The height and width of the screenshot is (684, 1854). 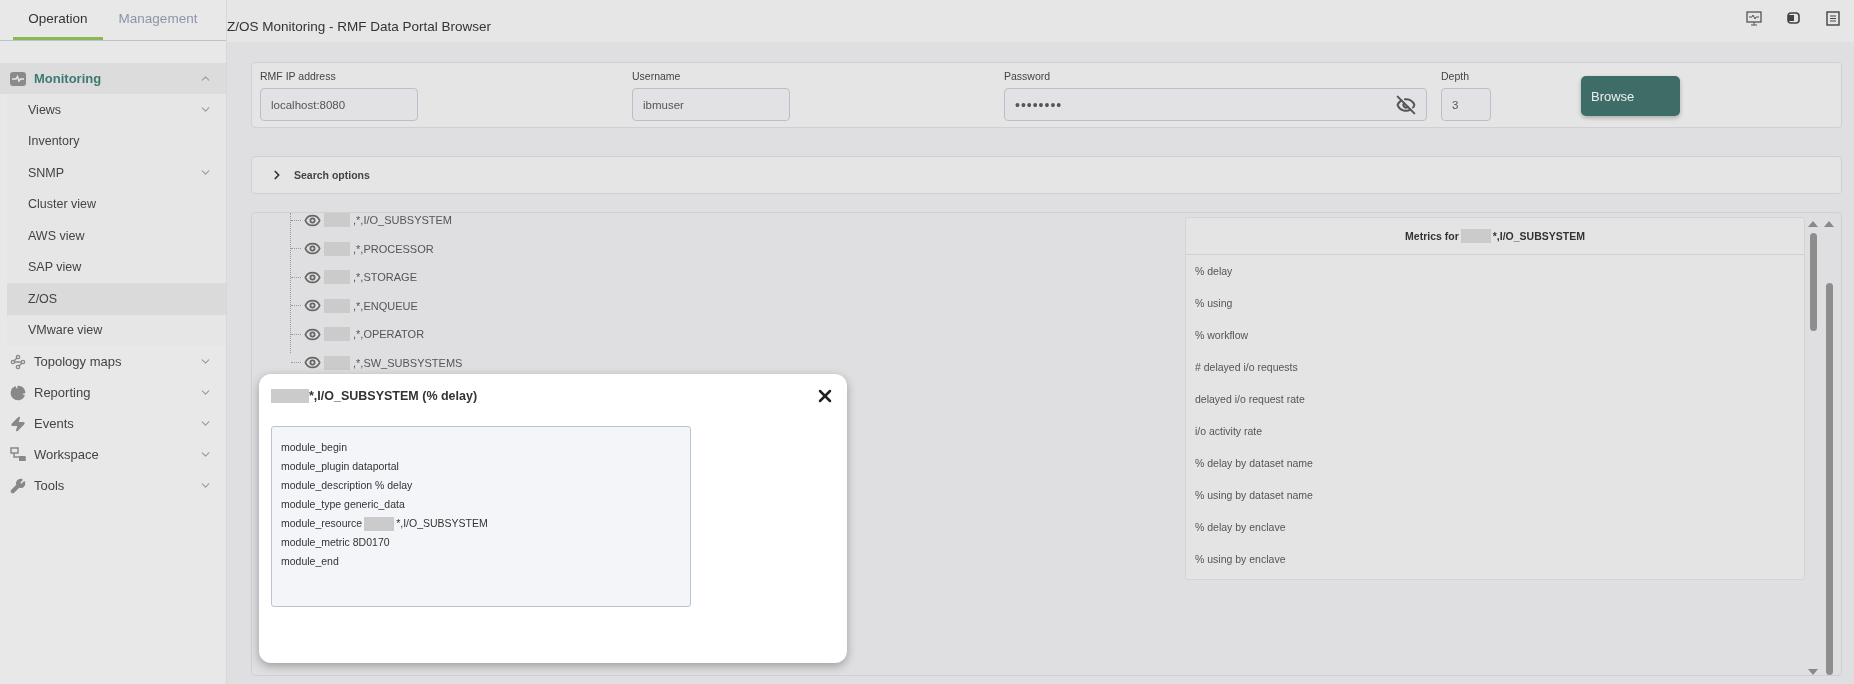 What do you see at coordinates (116, 141) in the screenshot?
I see `nav-item: Inventory` at bounding box center [116, 141].